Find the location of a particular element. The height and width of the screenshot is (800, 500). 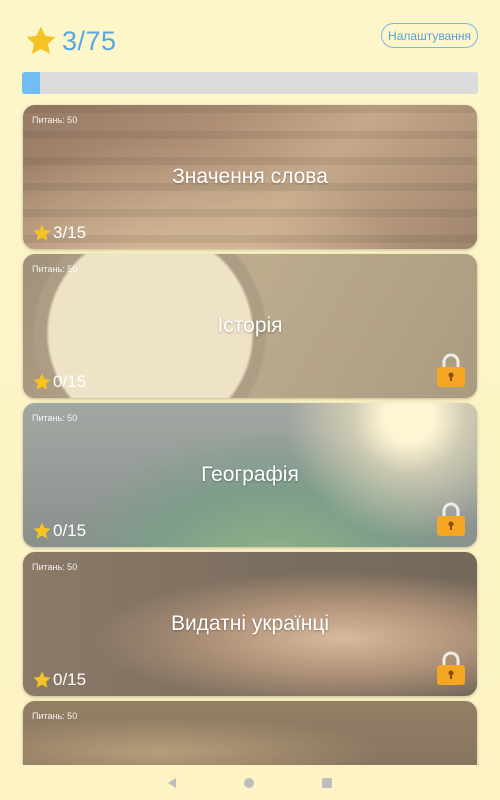

header: 3/75 Налаштування is located at coordinates (250, 35).